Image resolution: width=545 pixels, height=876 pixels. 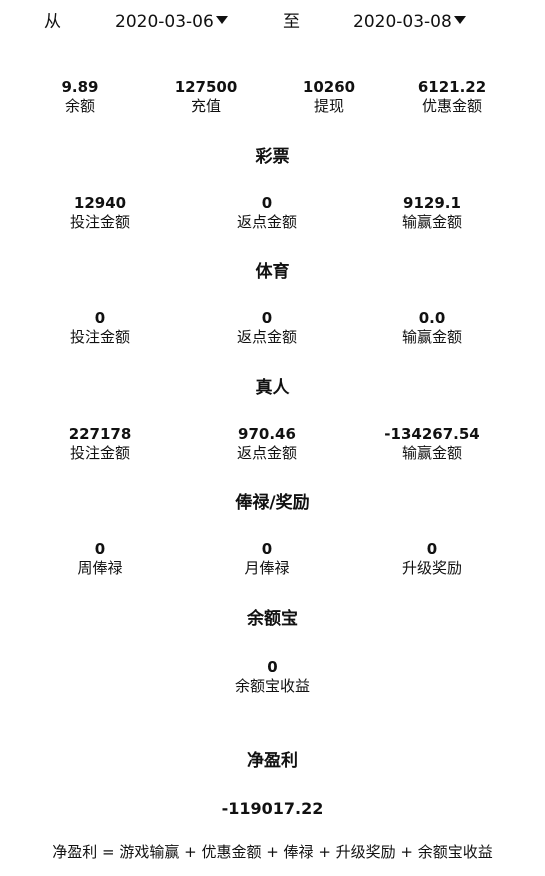 I want to click on lottery-bet-value: 12940, so click(x=100, y=203).